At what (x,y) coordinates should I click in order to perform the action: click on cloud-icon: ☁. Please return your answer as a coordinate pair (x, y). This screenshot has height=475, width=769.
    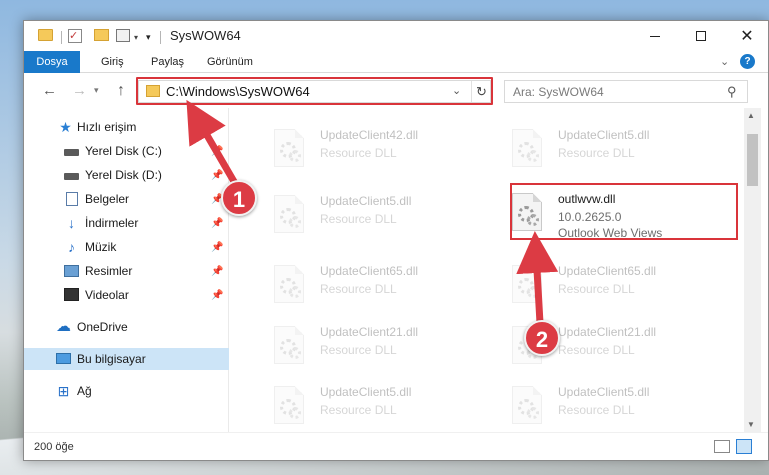
    Looking at the image, I should click on (63, 326).